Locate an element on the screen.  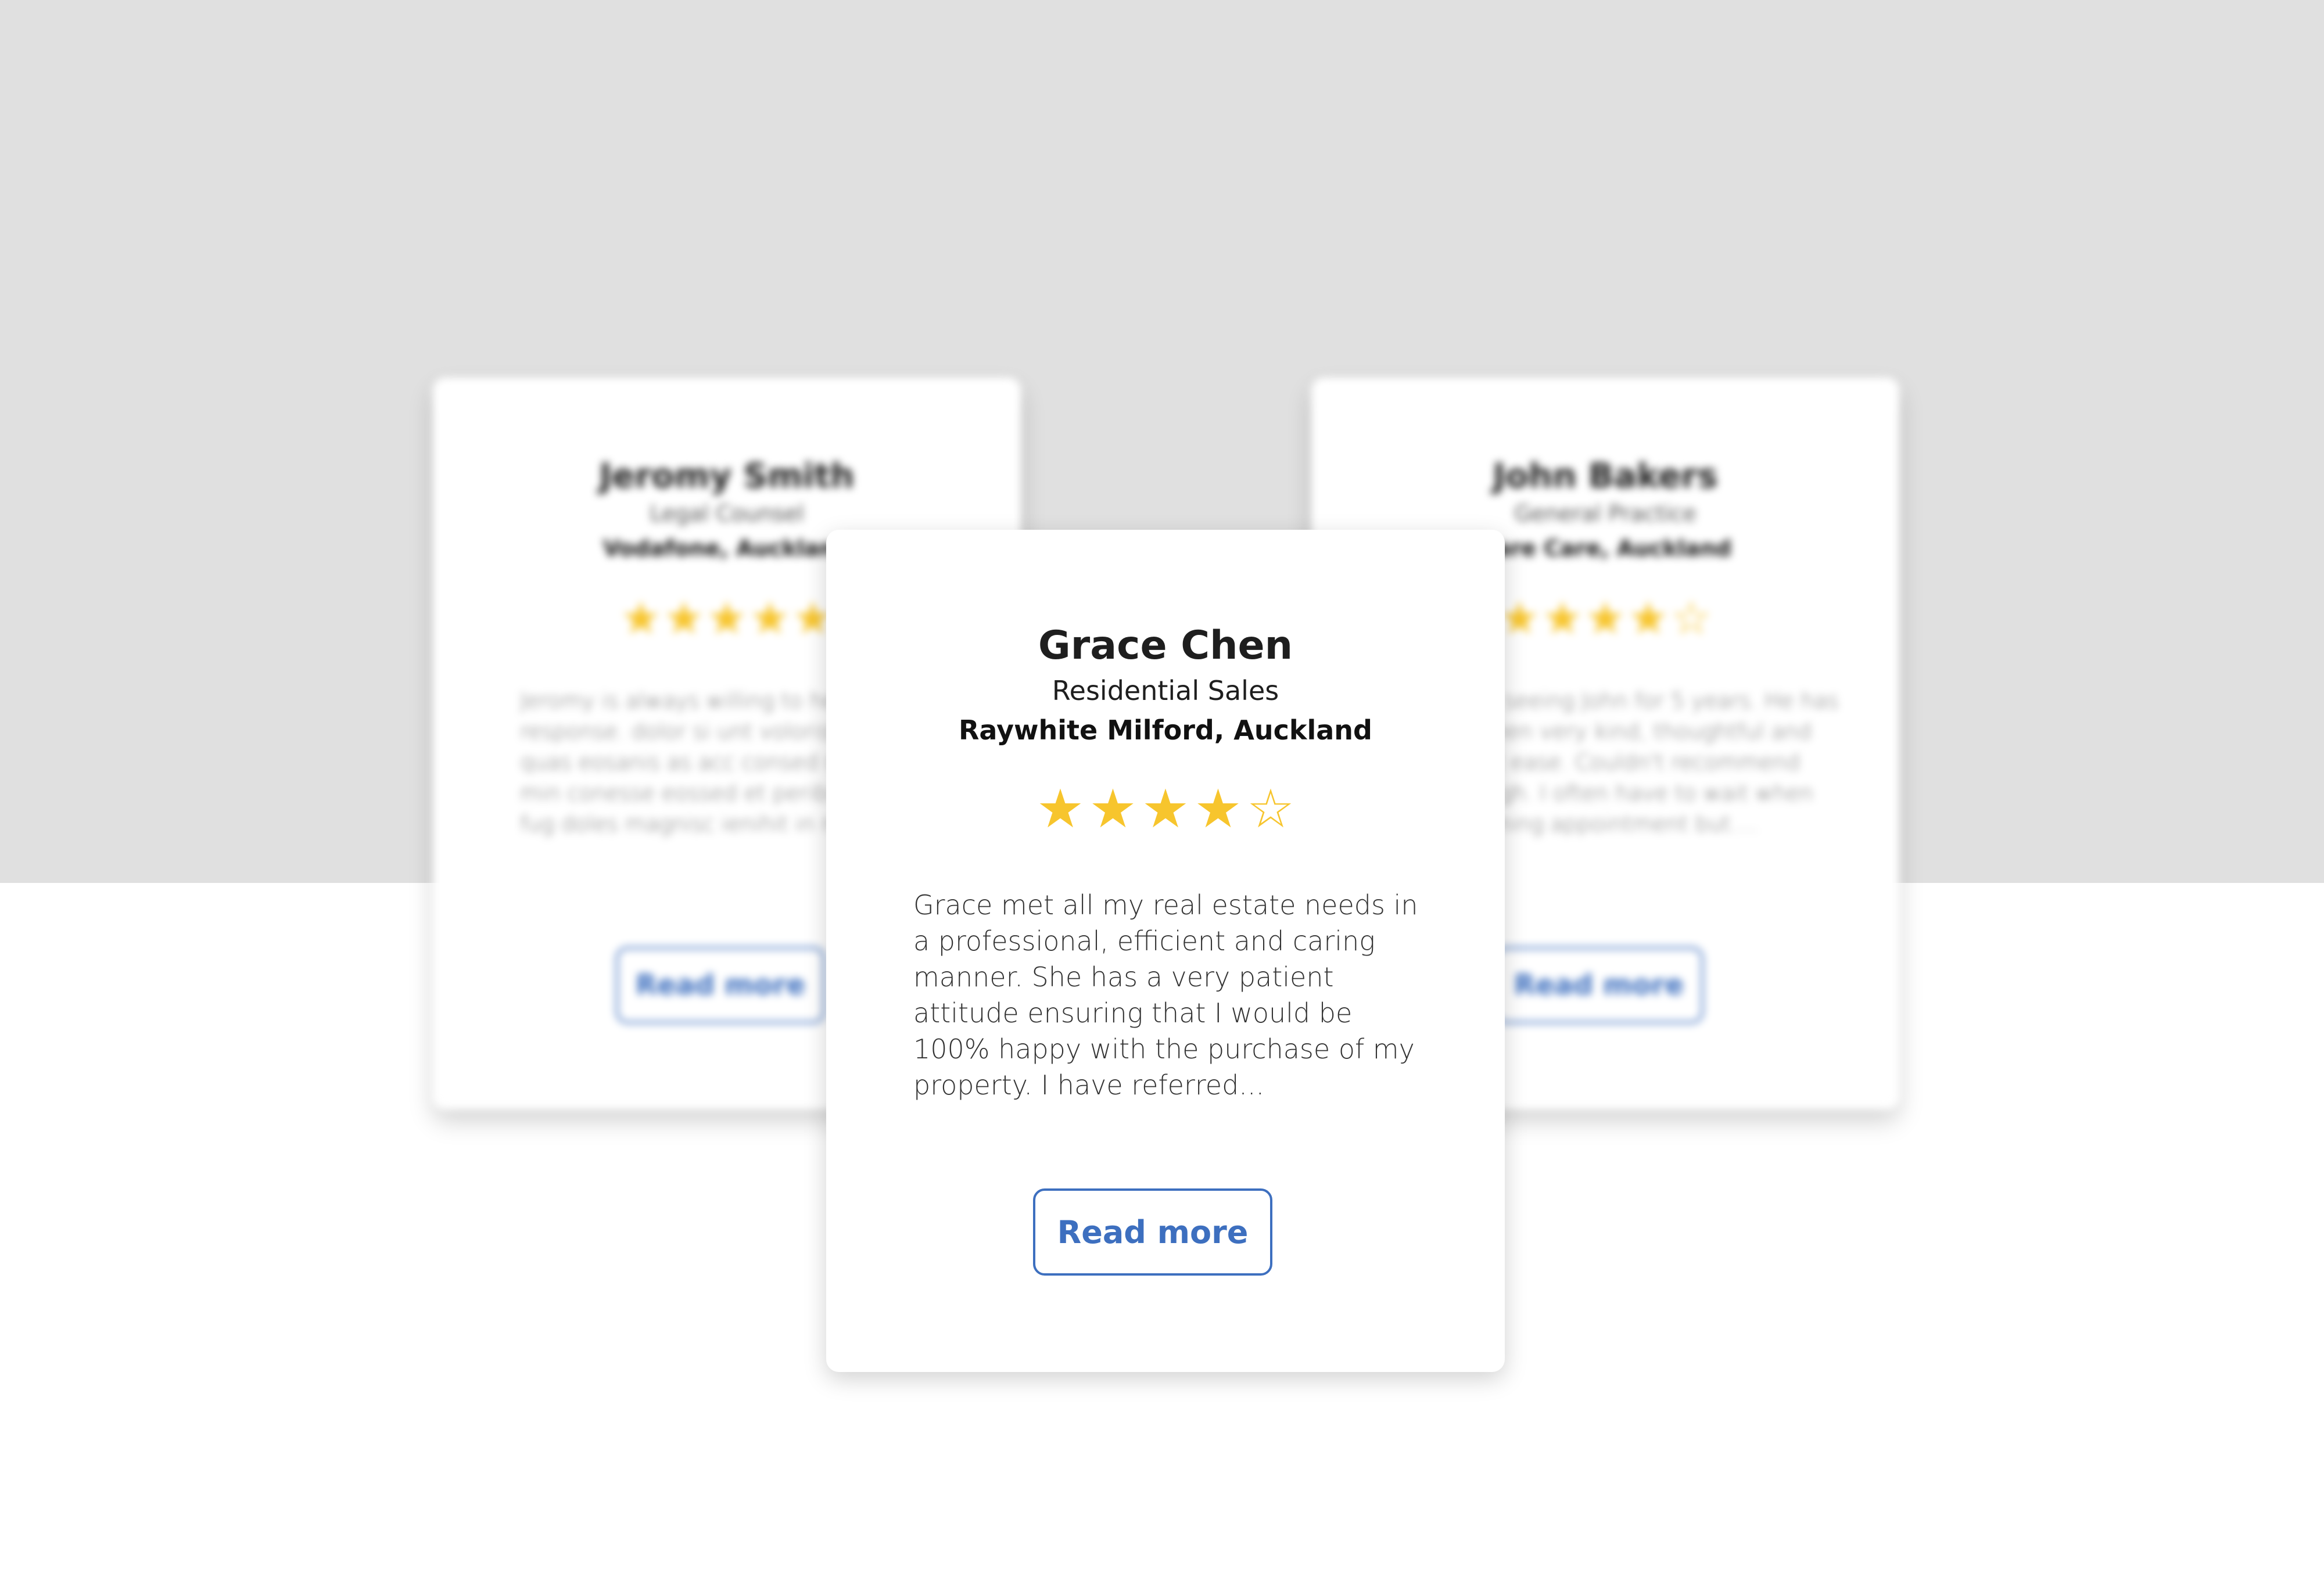
reviewer-name: Jeromy Smith is located at coordinates (727, 475).